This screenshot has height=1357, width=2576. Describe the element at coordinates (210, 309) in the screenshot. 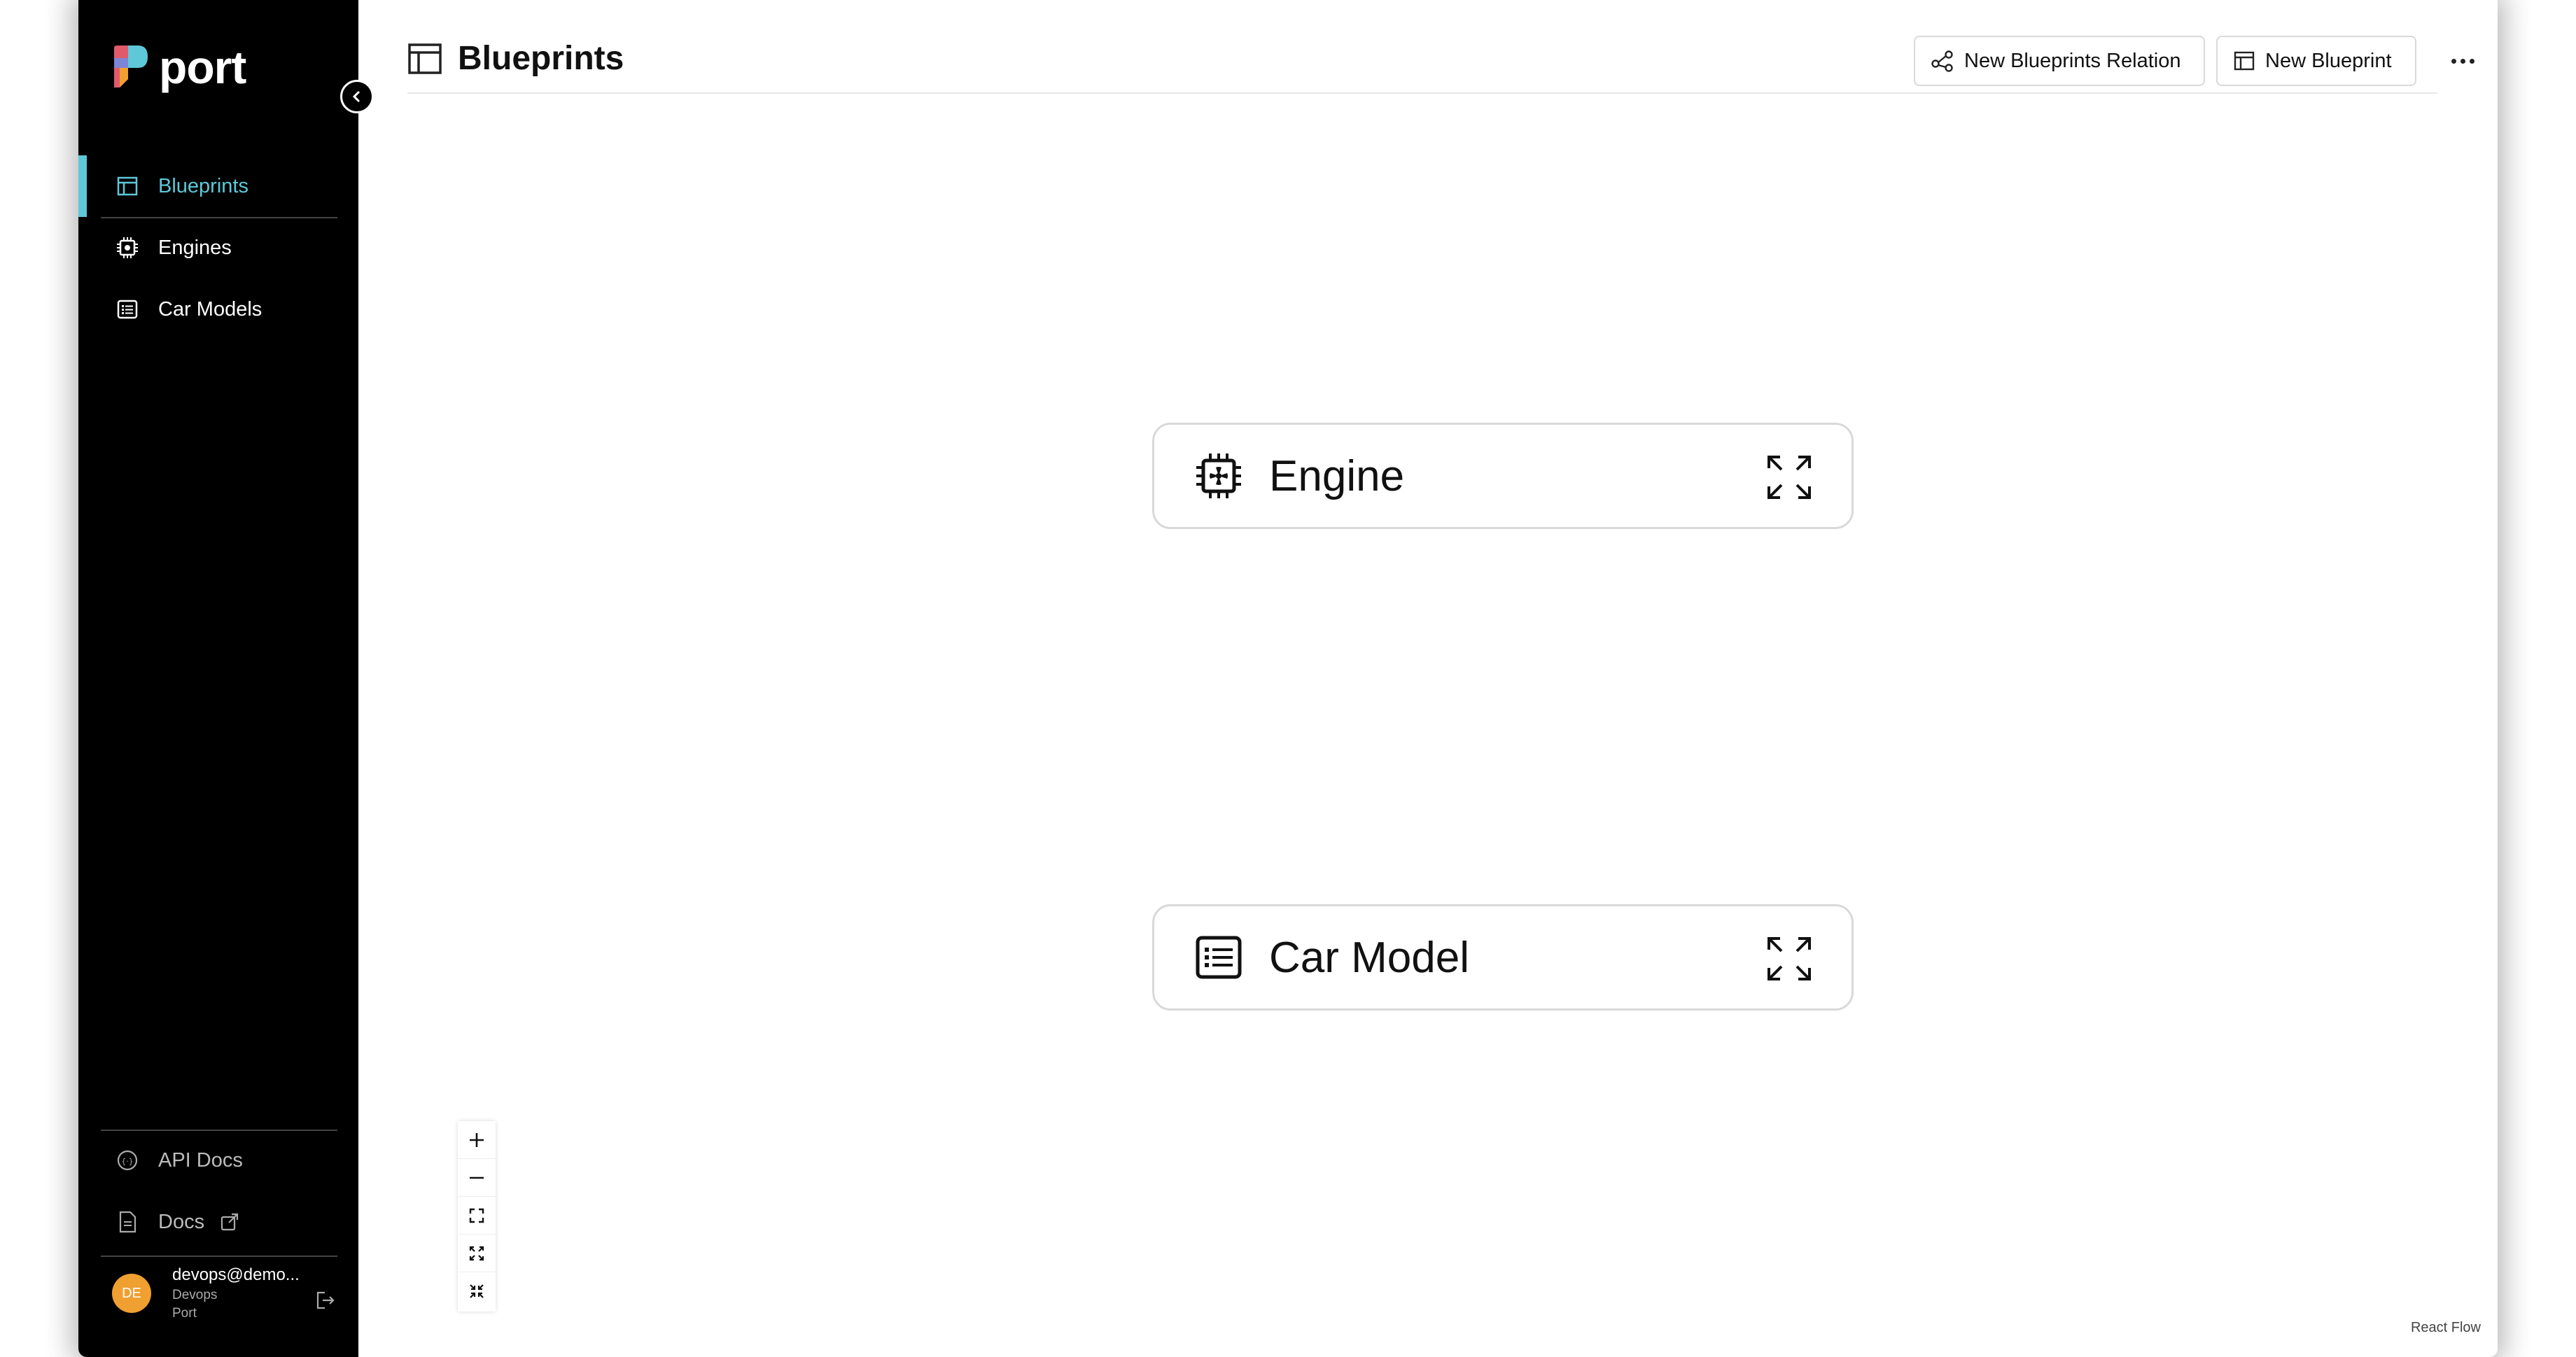

I see `sidebar-item-label: Car Models` at that location.